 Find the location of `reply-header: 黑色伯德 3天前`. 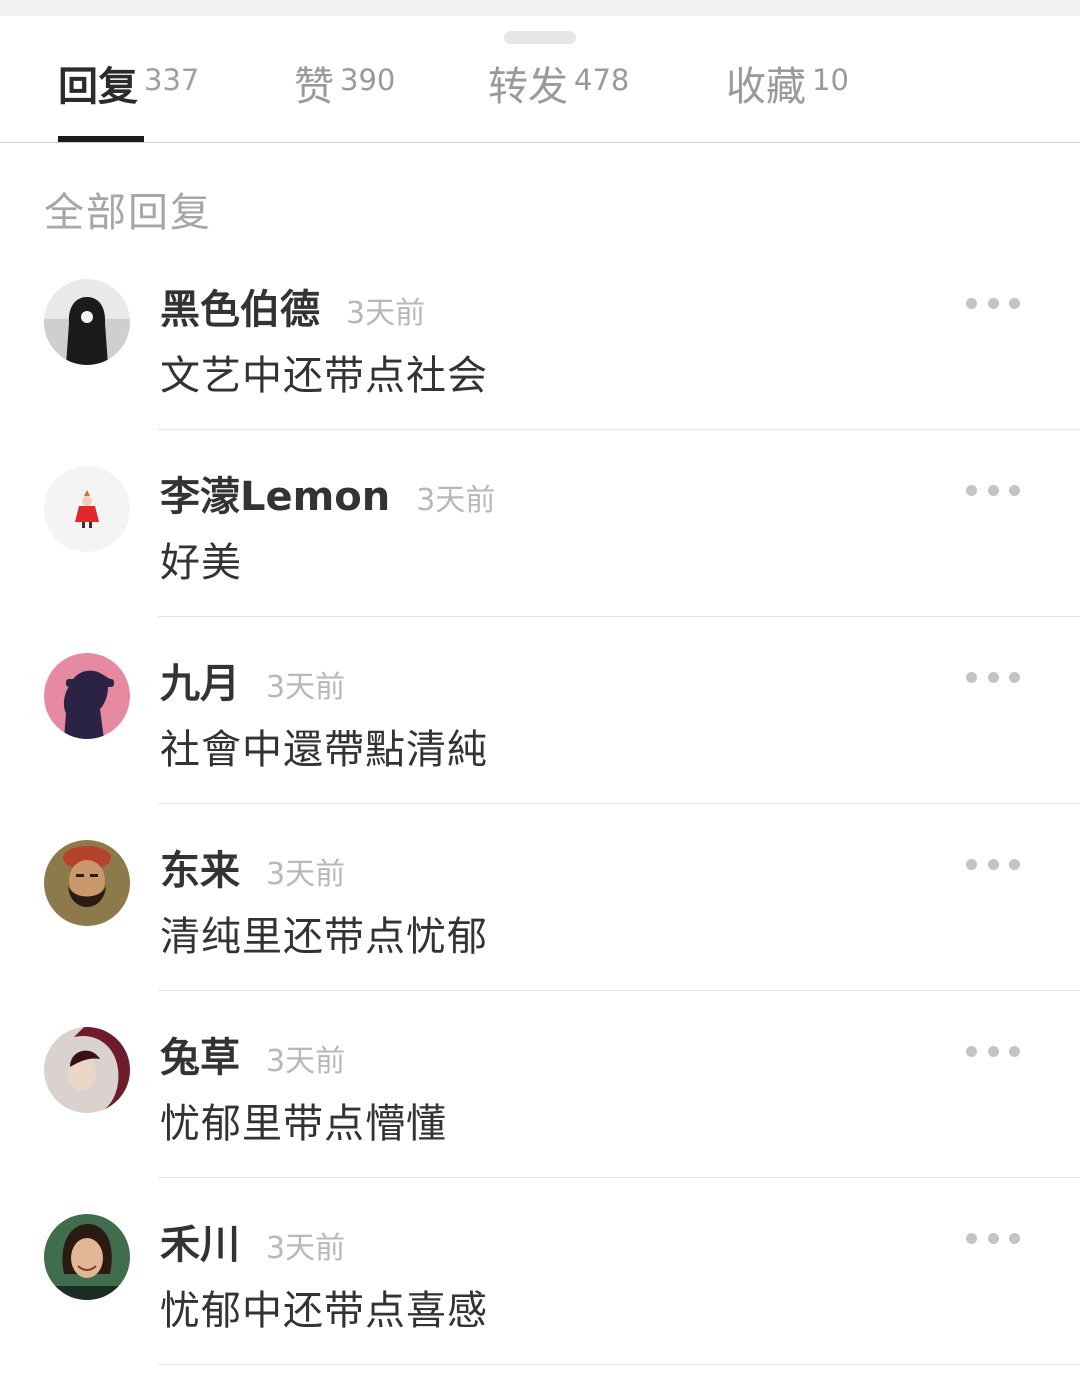

reply-header: 黑色伯德 3天前 is located at coordinates (292, 305).